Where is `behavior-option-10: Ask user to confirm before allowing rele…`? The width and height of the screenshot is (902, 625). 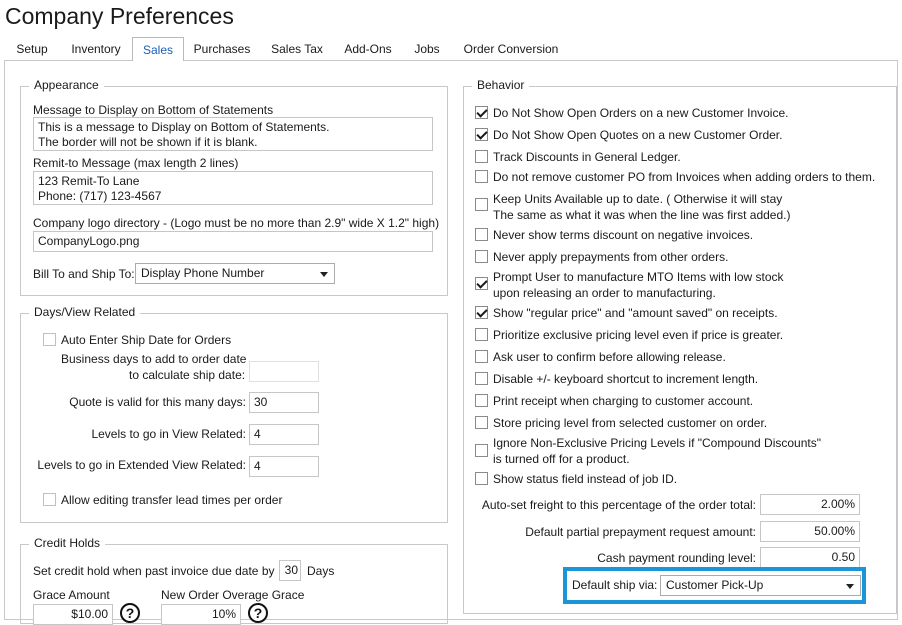
behavior-option-10: Ask user to confirm before allowing rele… is located at coordinates (609, 357).